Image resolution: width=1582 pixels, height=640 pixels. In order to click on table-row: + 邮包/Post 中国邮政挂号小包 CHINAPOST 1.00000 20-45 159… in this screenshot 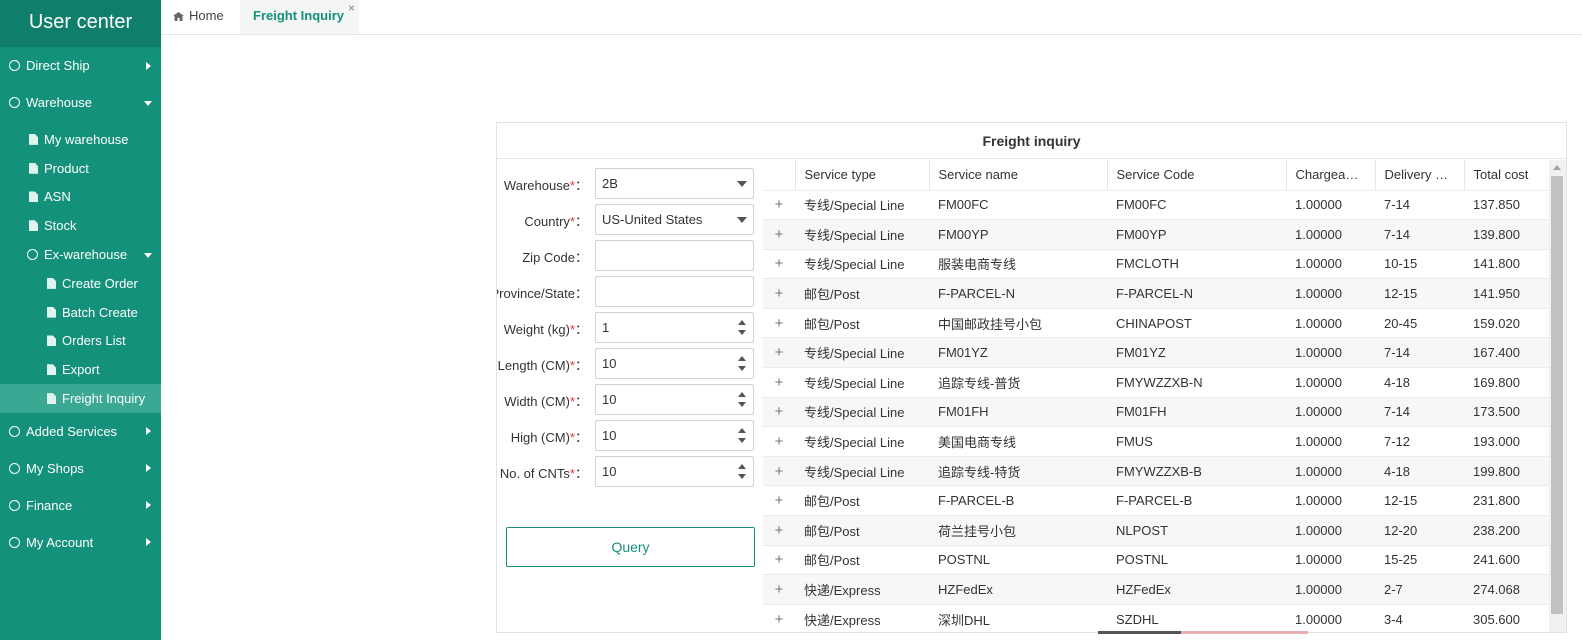, I will do `click(1156, 323)`.